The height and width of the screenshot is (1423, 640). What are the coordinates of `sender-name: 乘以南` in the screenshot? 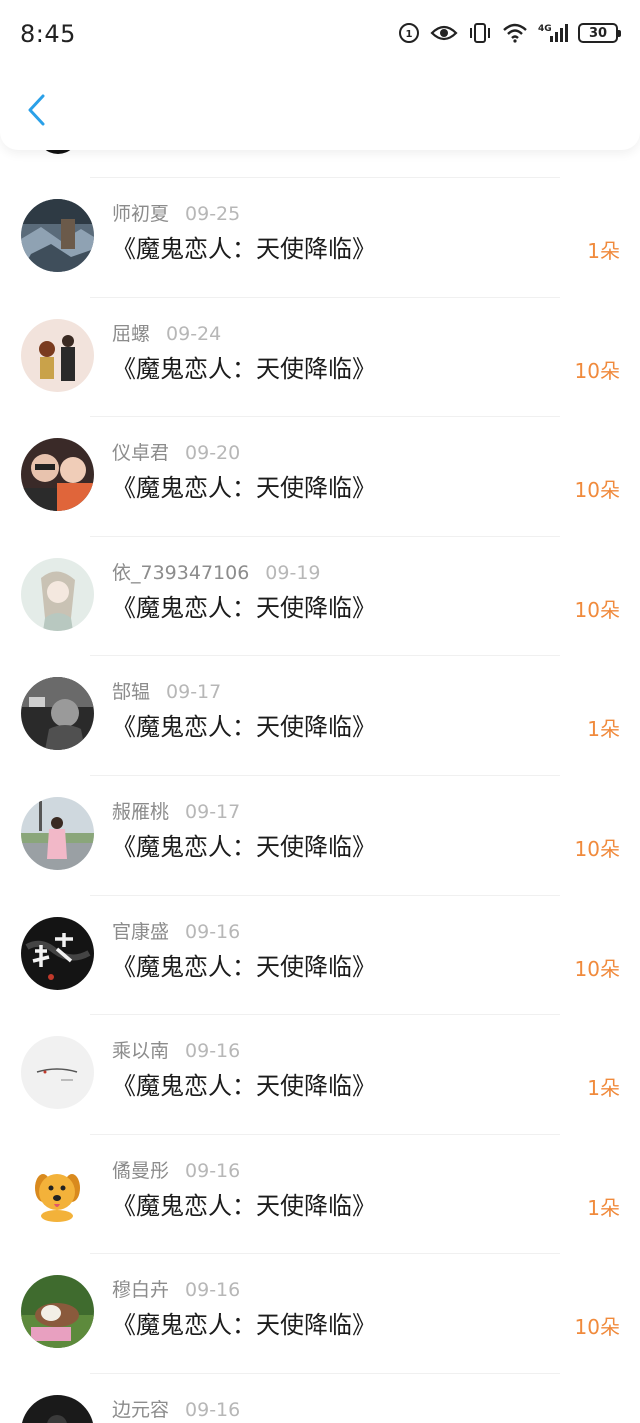 It's located at (141, 1051).